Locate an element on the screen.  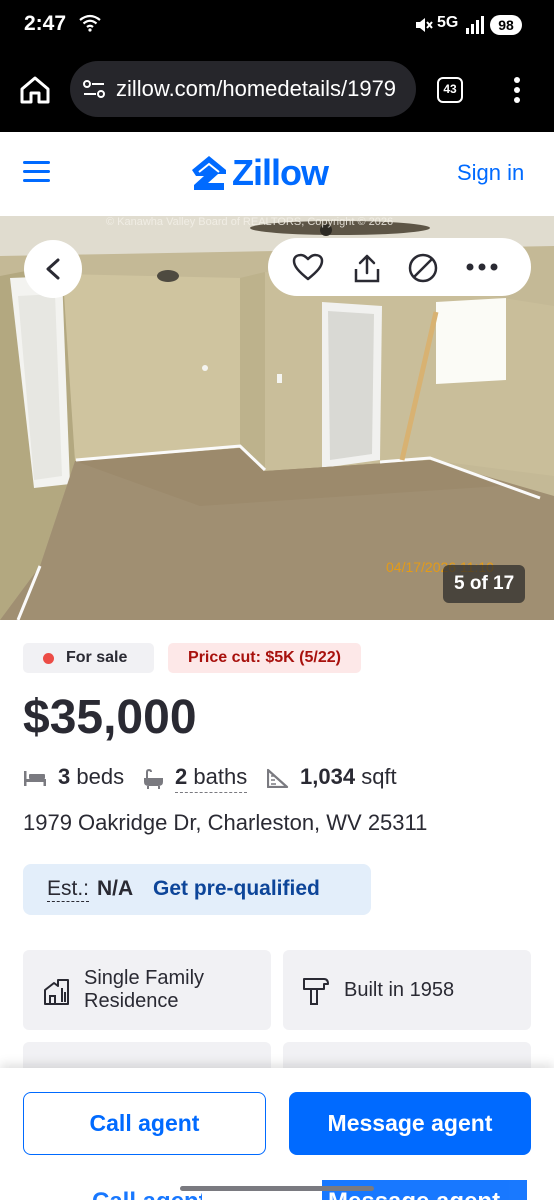
estimate-box: Est.: N/A Get pre-qualified is located at coordinates (197, 889).